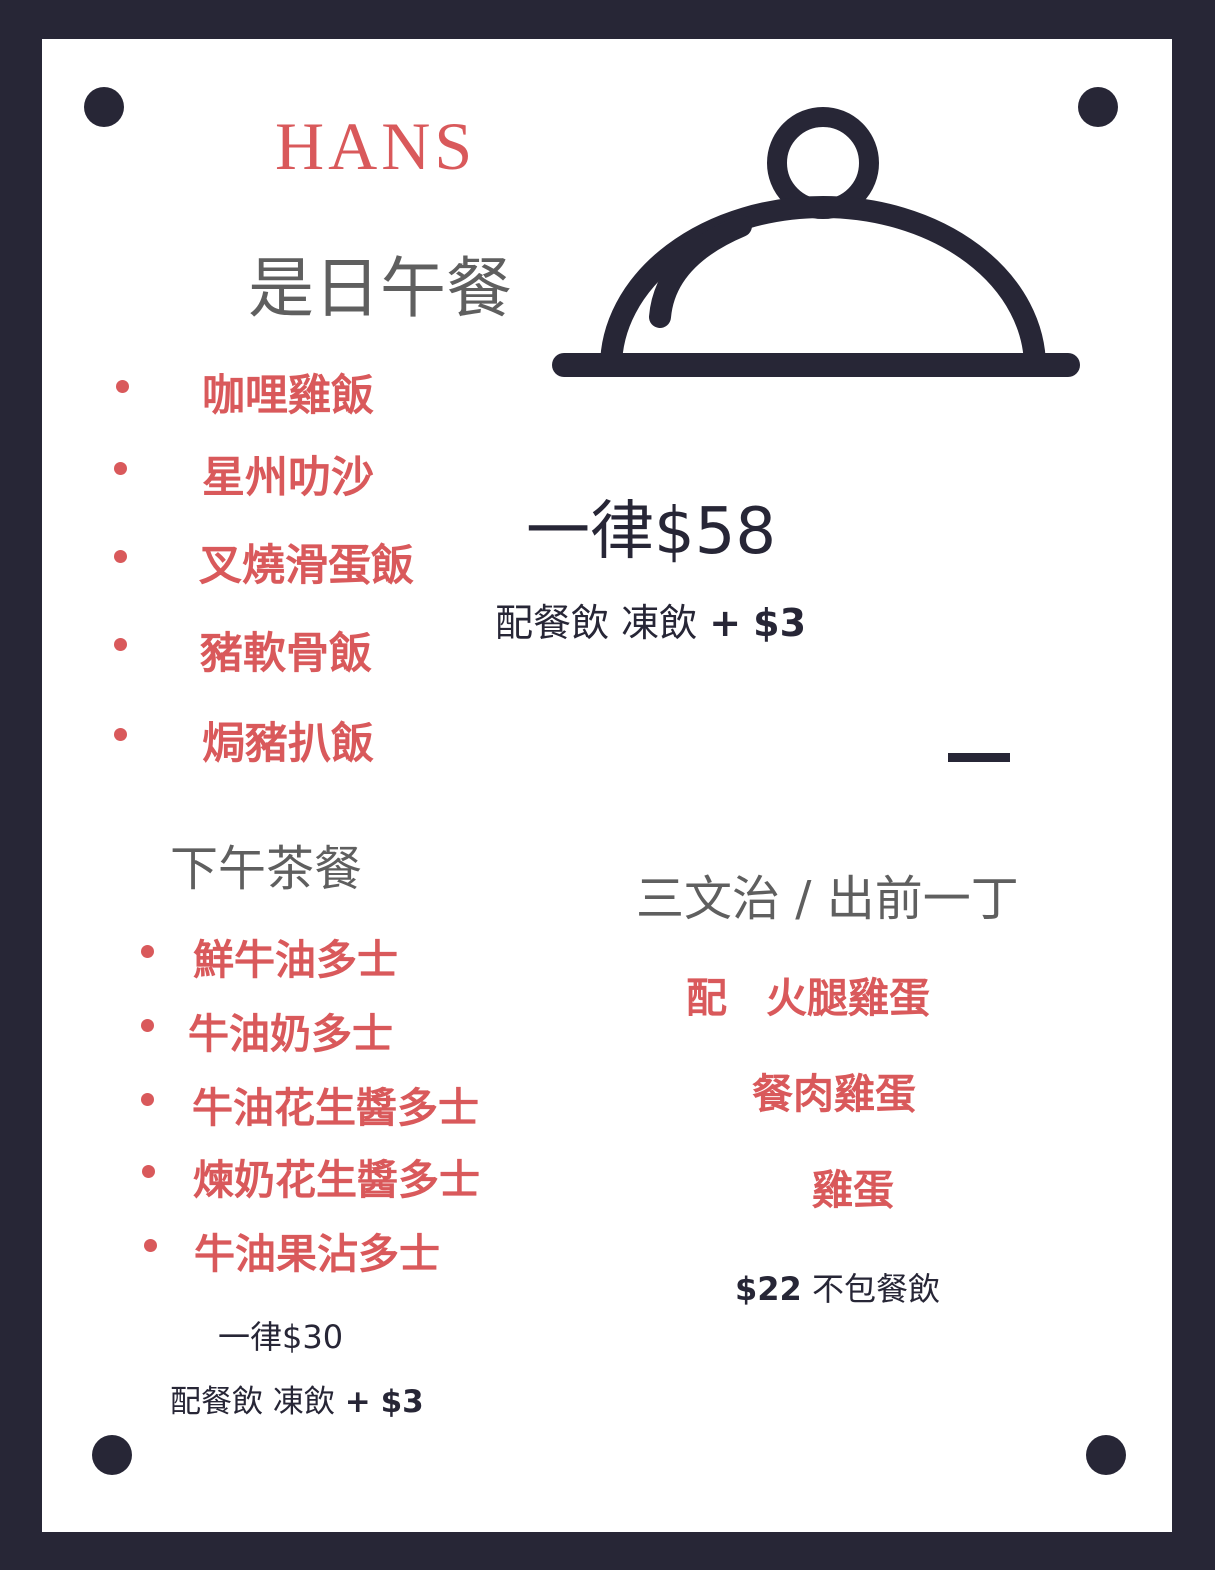 The height and width of the screenshot is (1570, 1215). What do you see at coordinates (875, 1289) in the screenshot?
I see `sandwich-price-note: 不包餐飲` at bounding box center [875, 1289].